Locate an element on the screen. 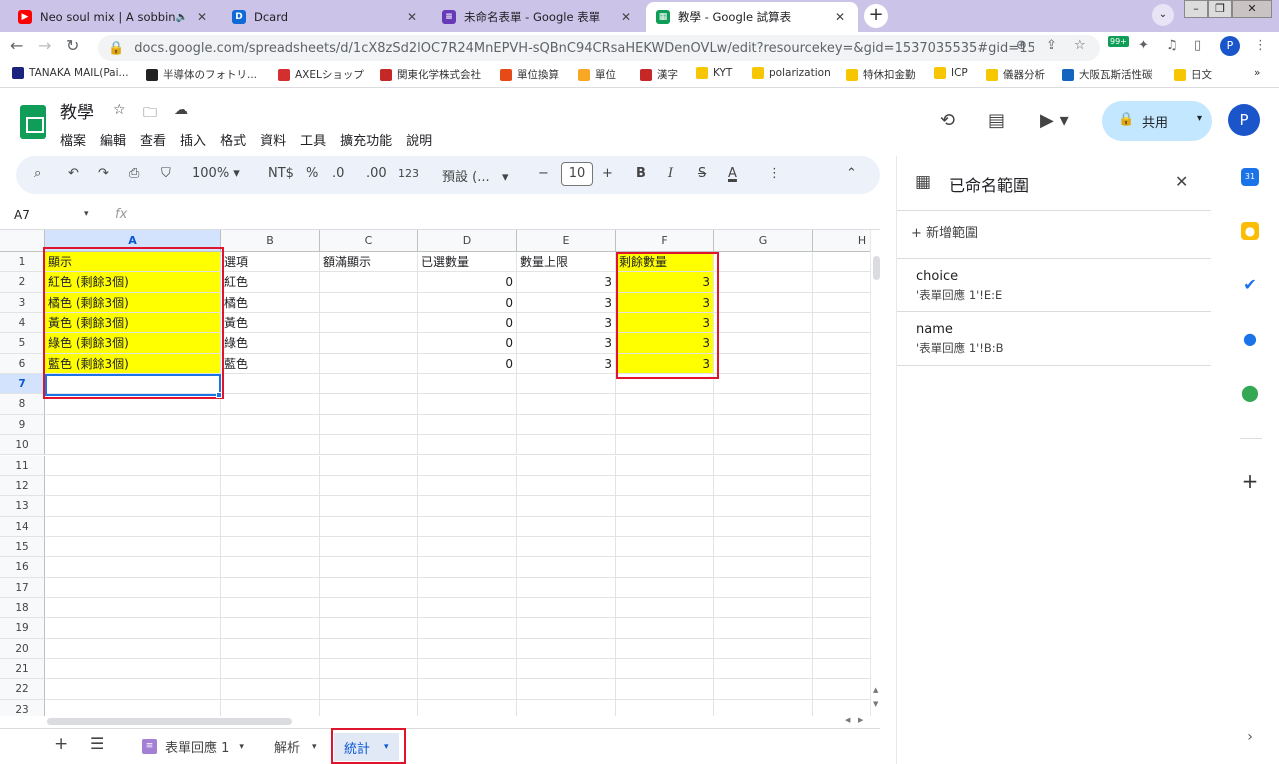 This screenshot has width=1279, height=764. font-size-input: 10 is located at coordinates (577, 174).